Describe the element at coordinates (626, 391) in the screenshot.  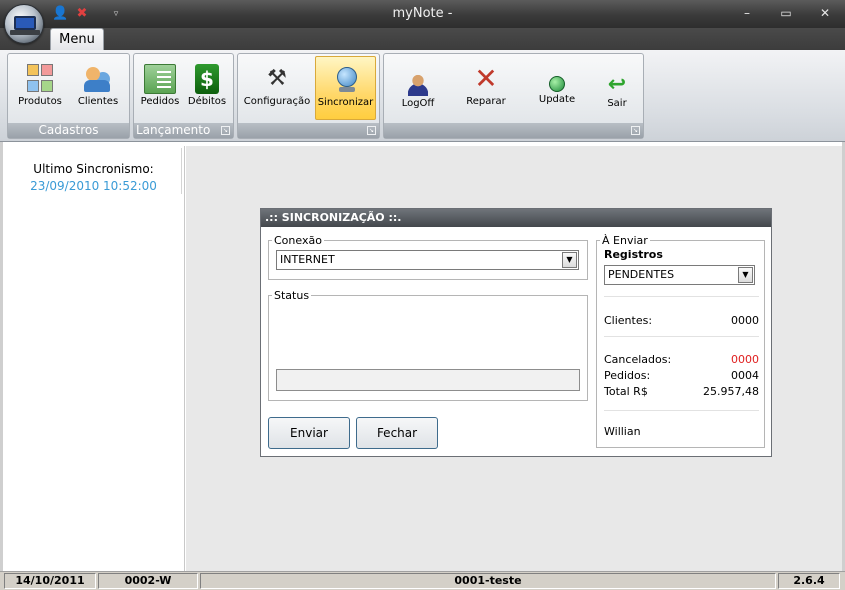
I see `total-label: Total R$` at that location.